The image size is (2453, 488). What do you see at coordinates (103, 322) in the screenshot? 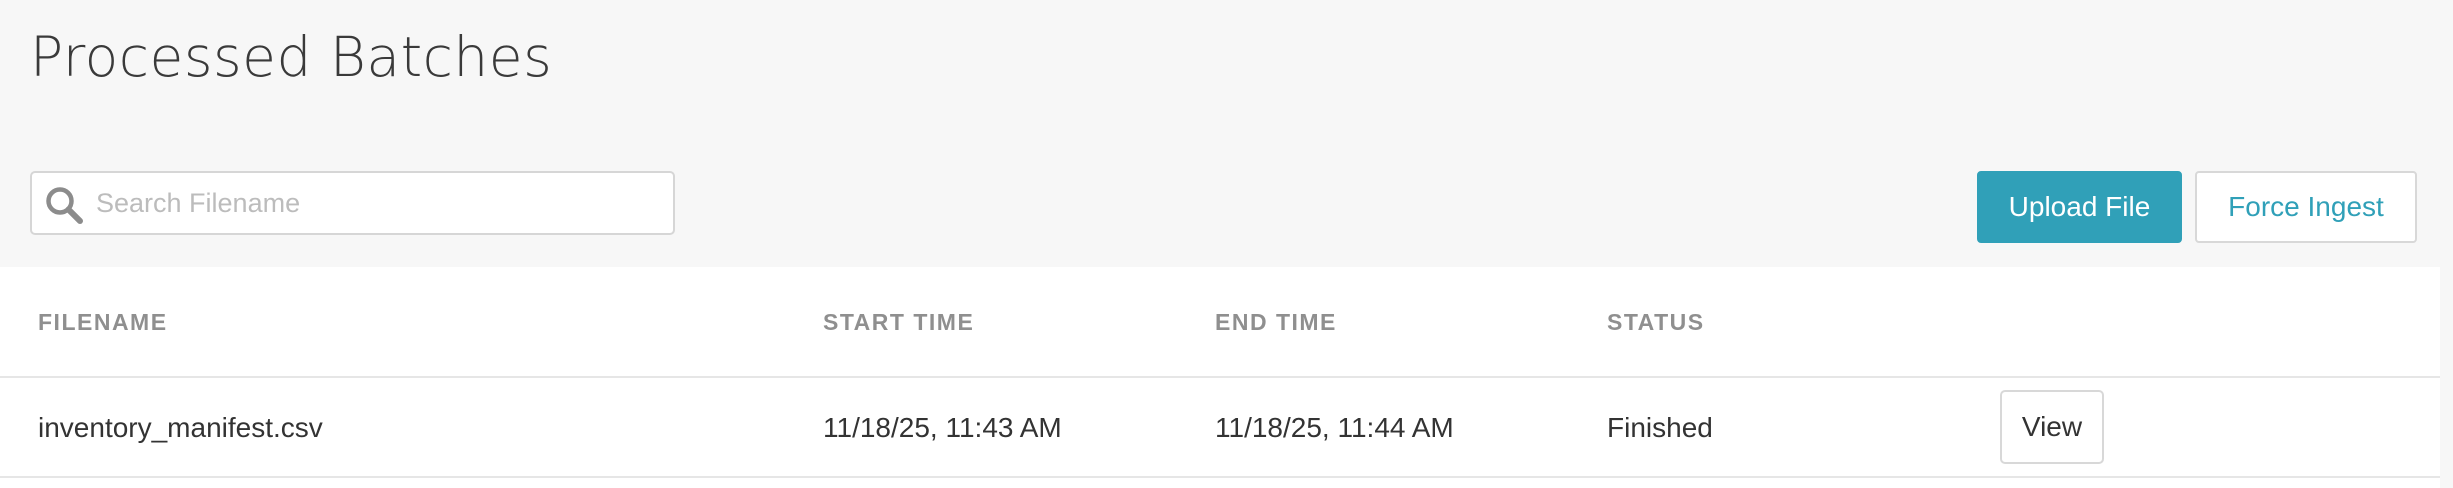
I see `column-header-filename: FILENAME` at bounding box center [103, 322].